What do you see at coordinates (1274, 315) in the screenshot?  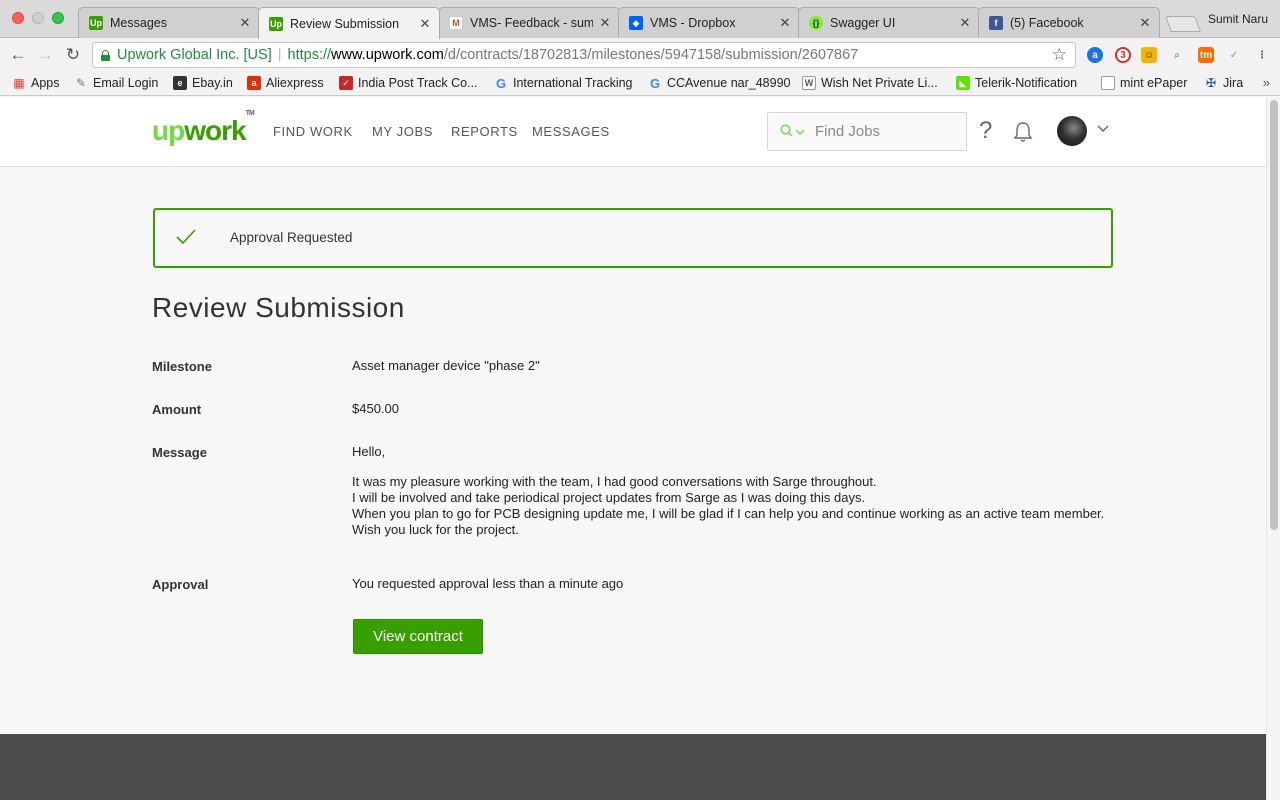 I see `scrollbar-thumb` at bounding box center [1274, 315].